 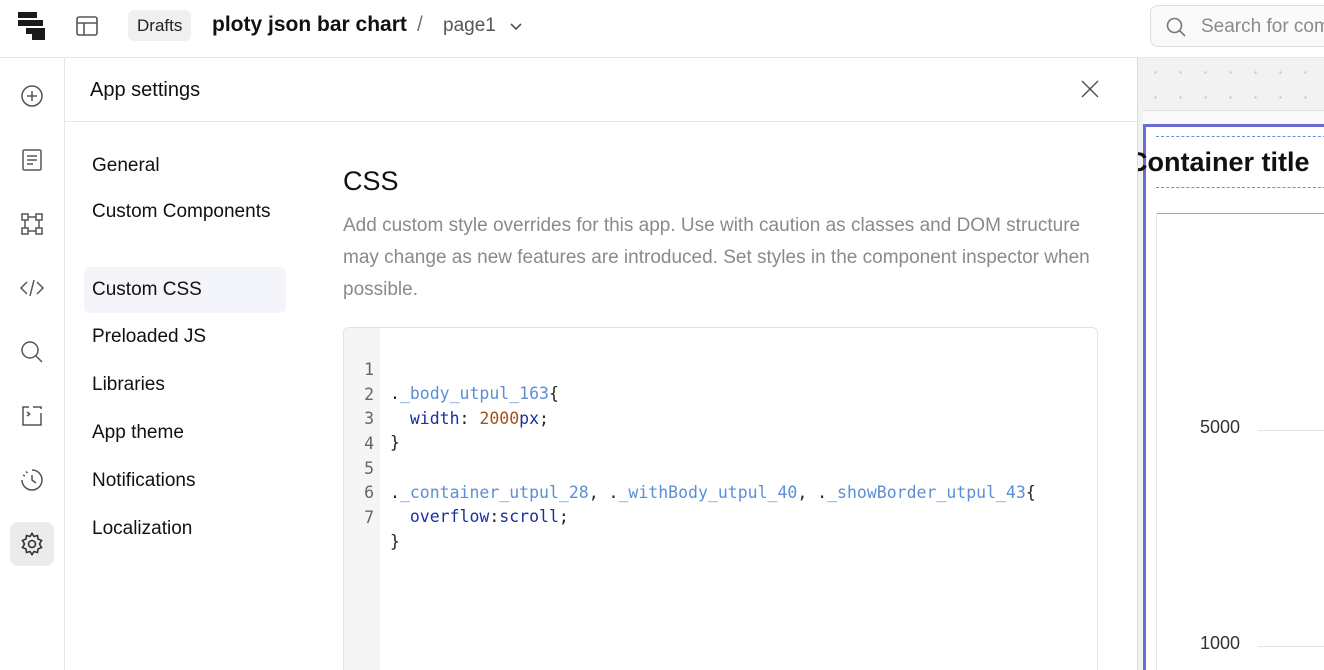 I want to click on panel-title: App settings, so click(x=145, y=90).